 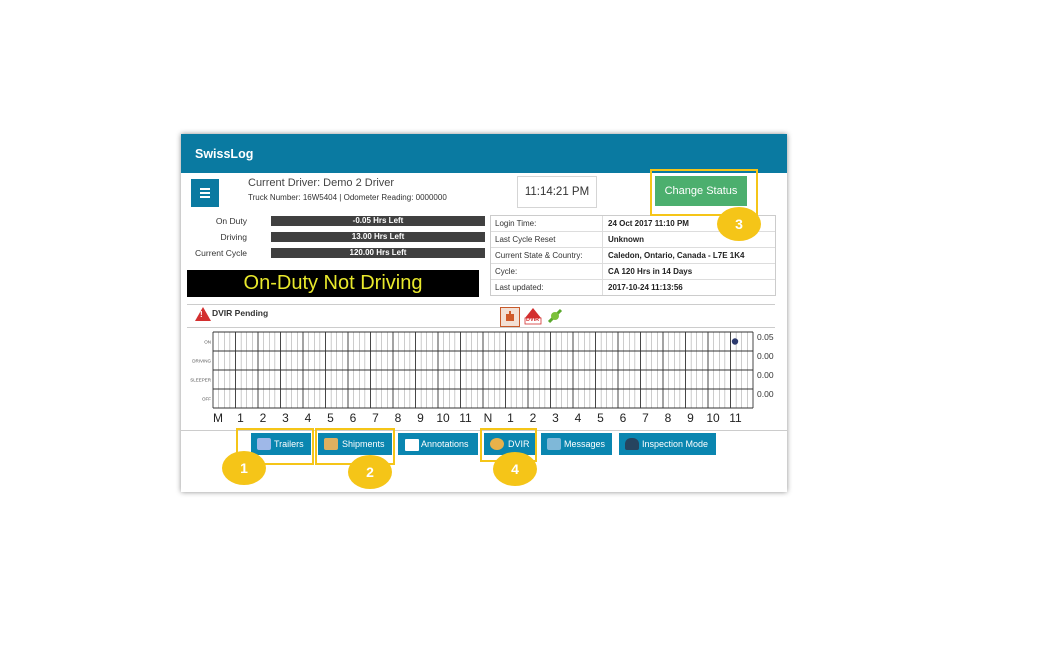 I want to click on messages-button: Messages, so click(x=576, y=444).